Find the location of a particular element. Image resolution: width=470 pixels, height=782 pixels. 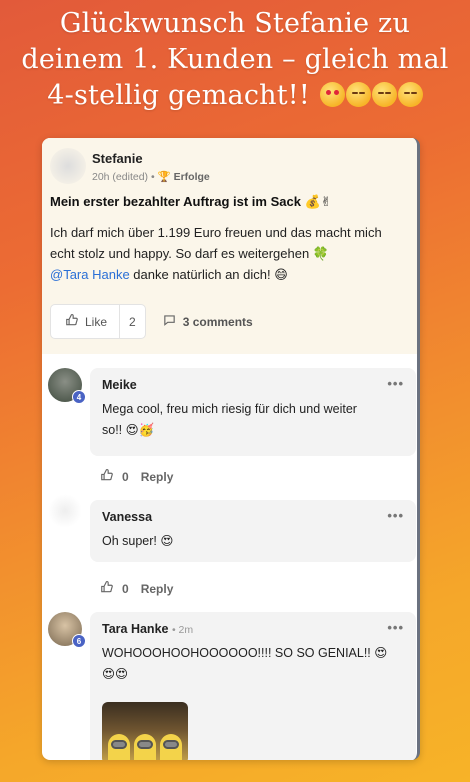

post-actions: Like 2 3 comments is located at coordinates (151, 321).